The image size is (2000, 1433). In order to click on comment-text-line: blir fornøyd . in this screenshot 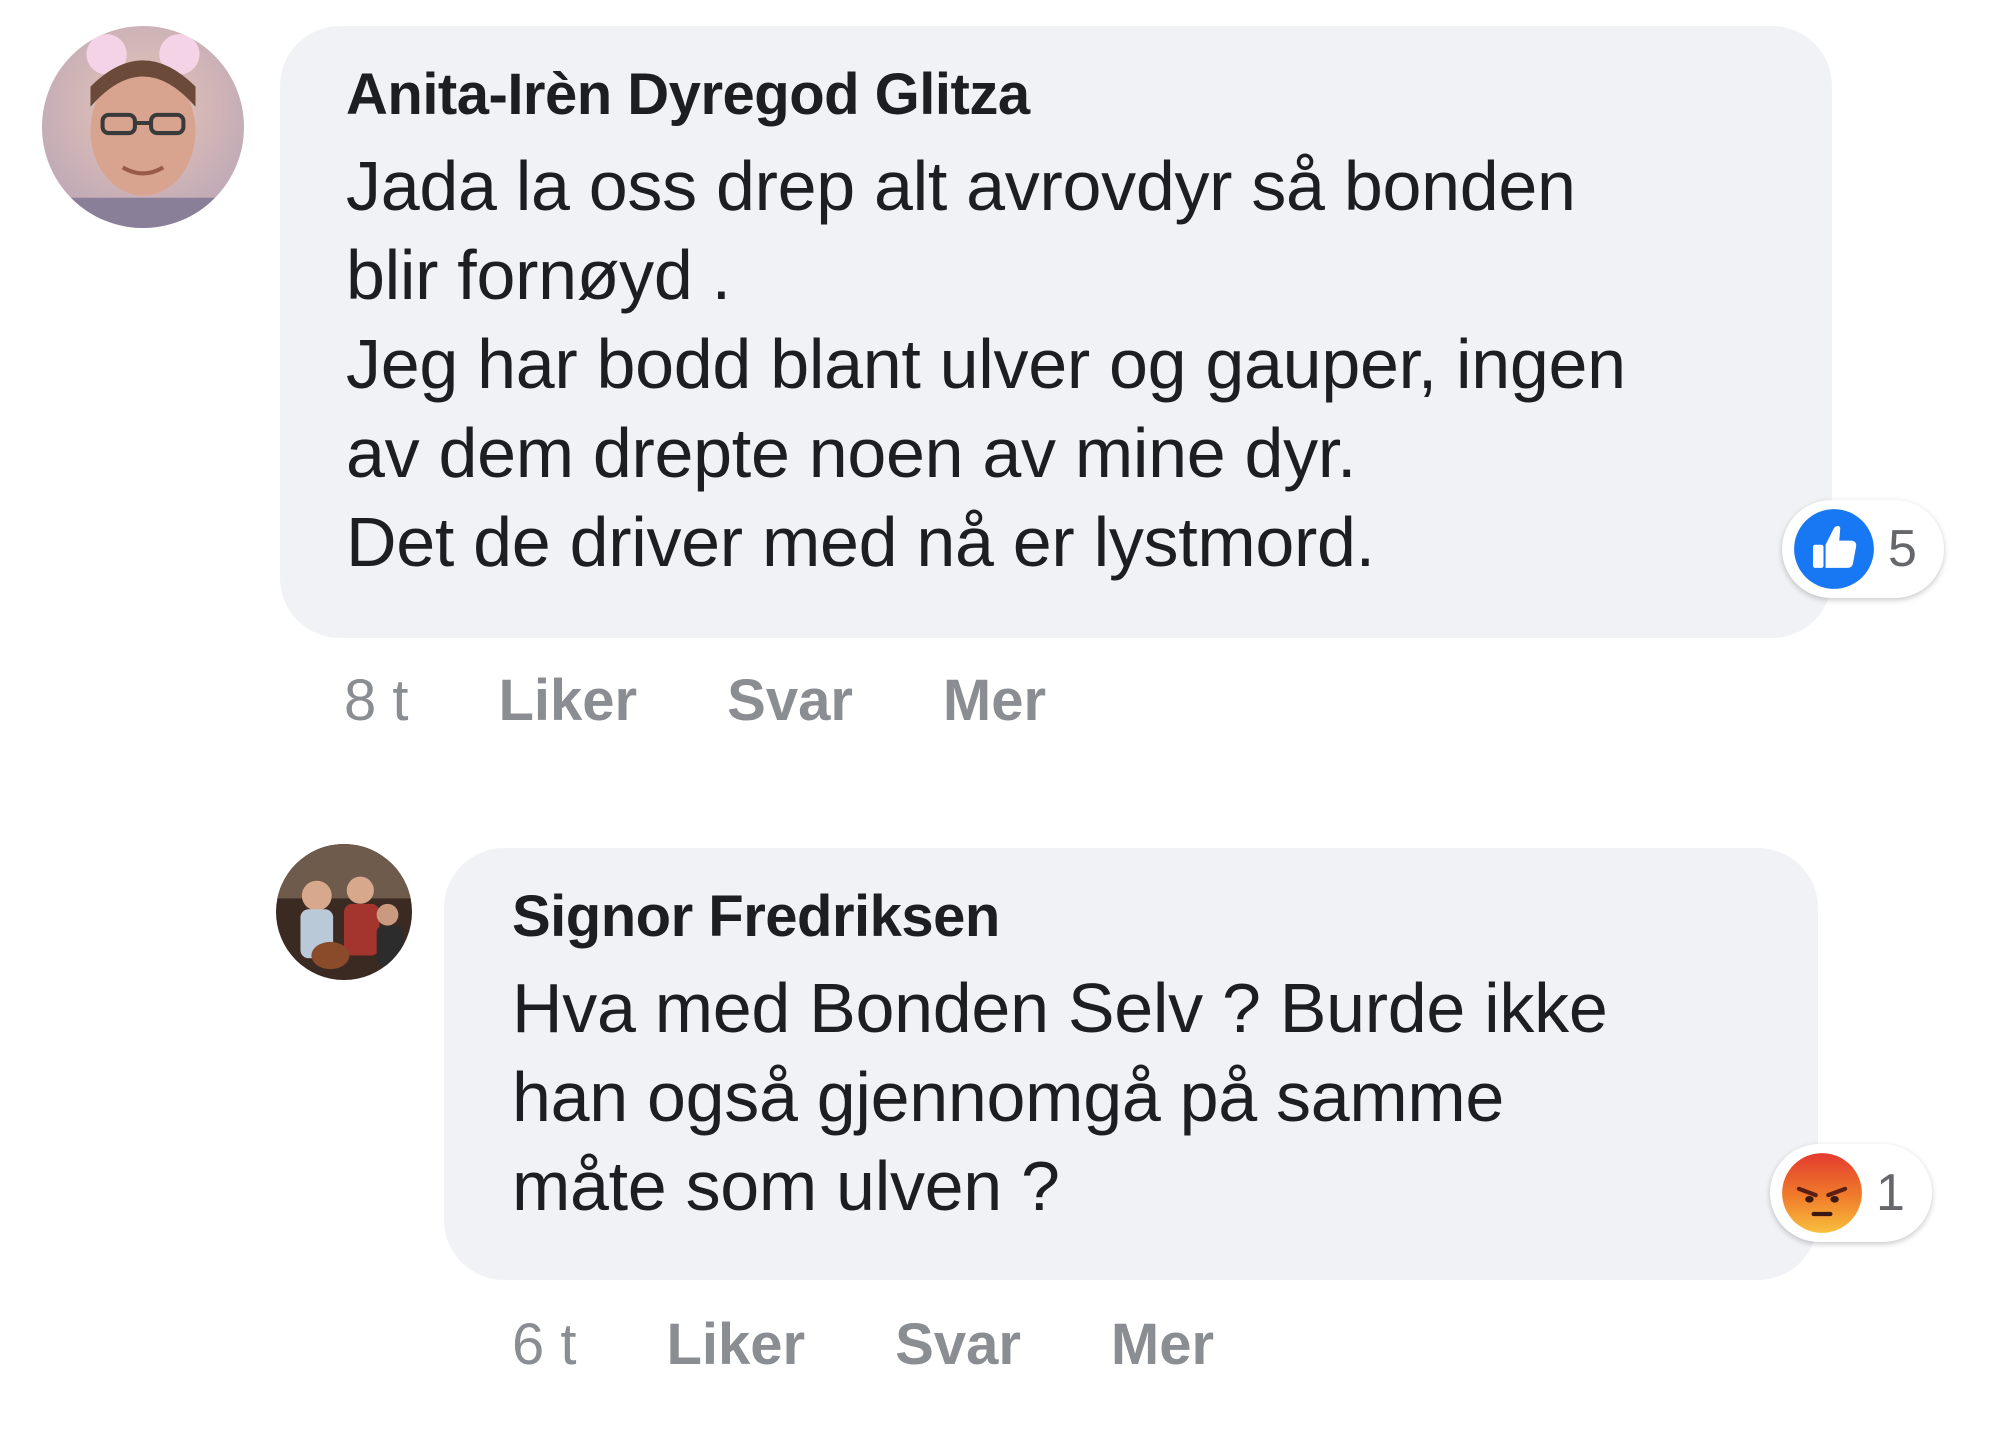, I will do `click(538, 275)`.